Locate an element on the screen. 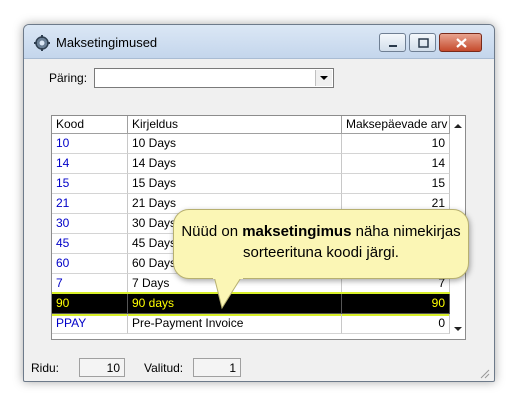 The width and height of the screenshot is (515, 405). selected-count-value: 1 is located at coordinates (217, 367).